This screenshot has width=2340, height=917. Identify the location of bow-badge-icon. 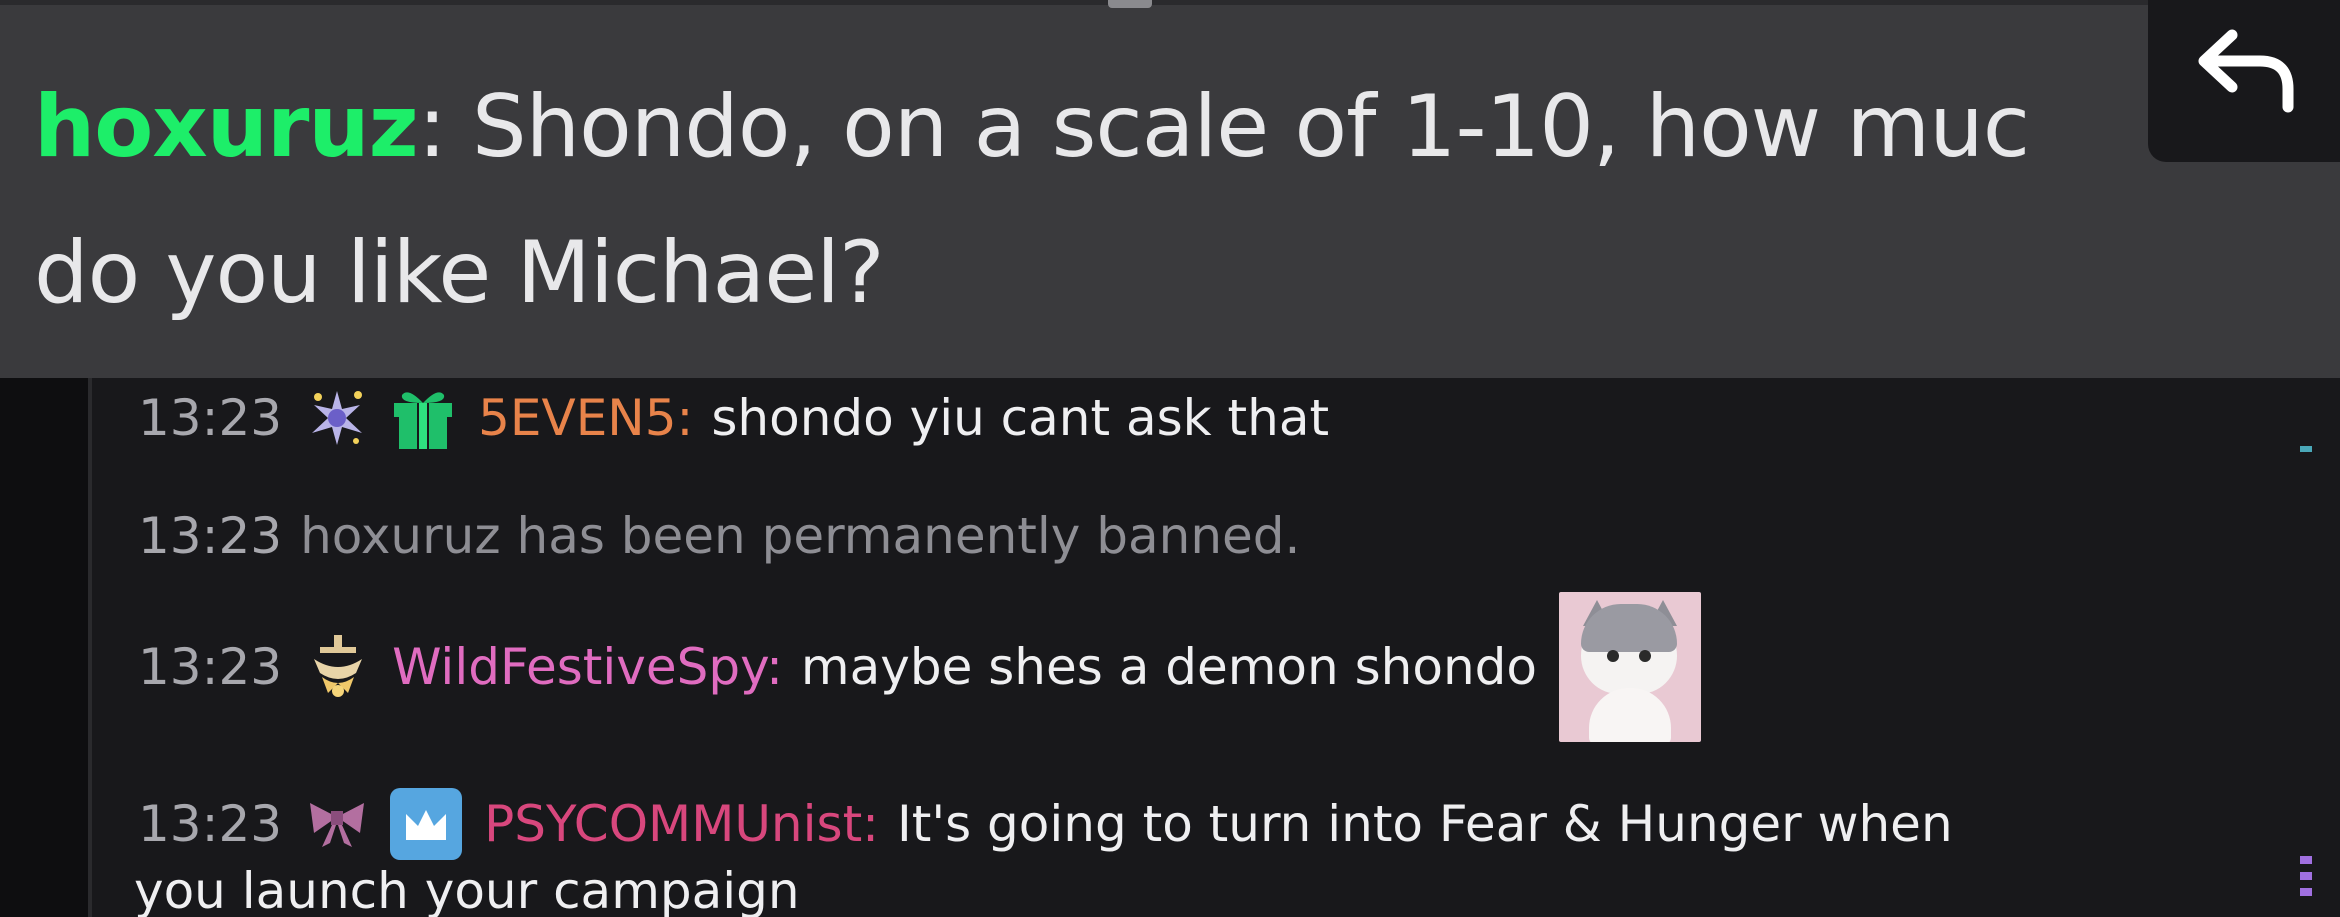
(337, 824).